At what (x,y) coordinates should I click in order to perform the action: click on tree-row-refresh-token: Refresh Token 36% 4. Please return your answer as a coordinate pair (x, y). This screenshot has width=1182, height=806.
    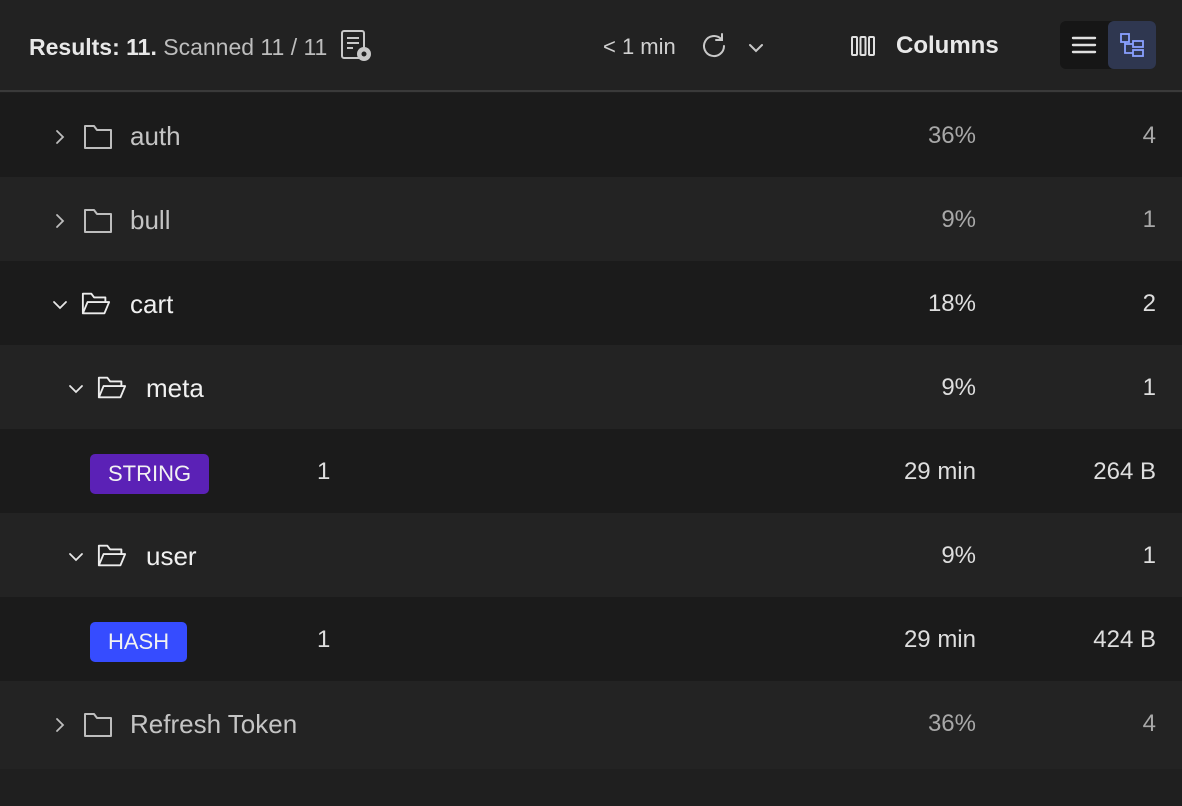
    Looking at the image, I should click on (591, 725).